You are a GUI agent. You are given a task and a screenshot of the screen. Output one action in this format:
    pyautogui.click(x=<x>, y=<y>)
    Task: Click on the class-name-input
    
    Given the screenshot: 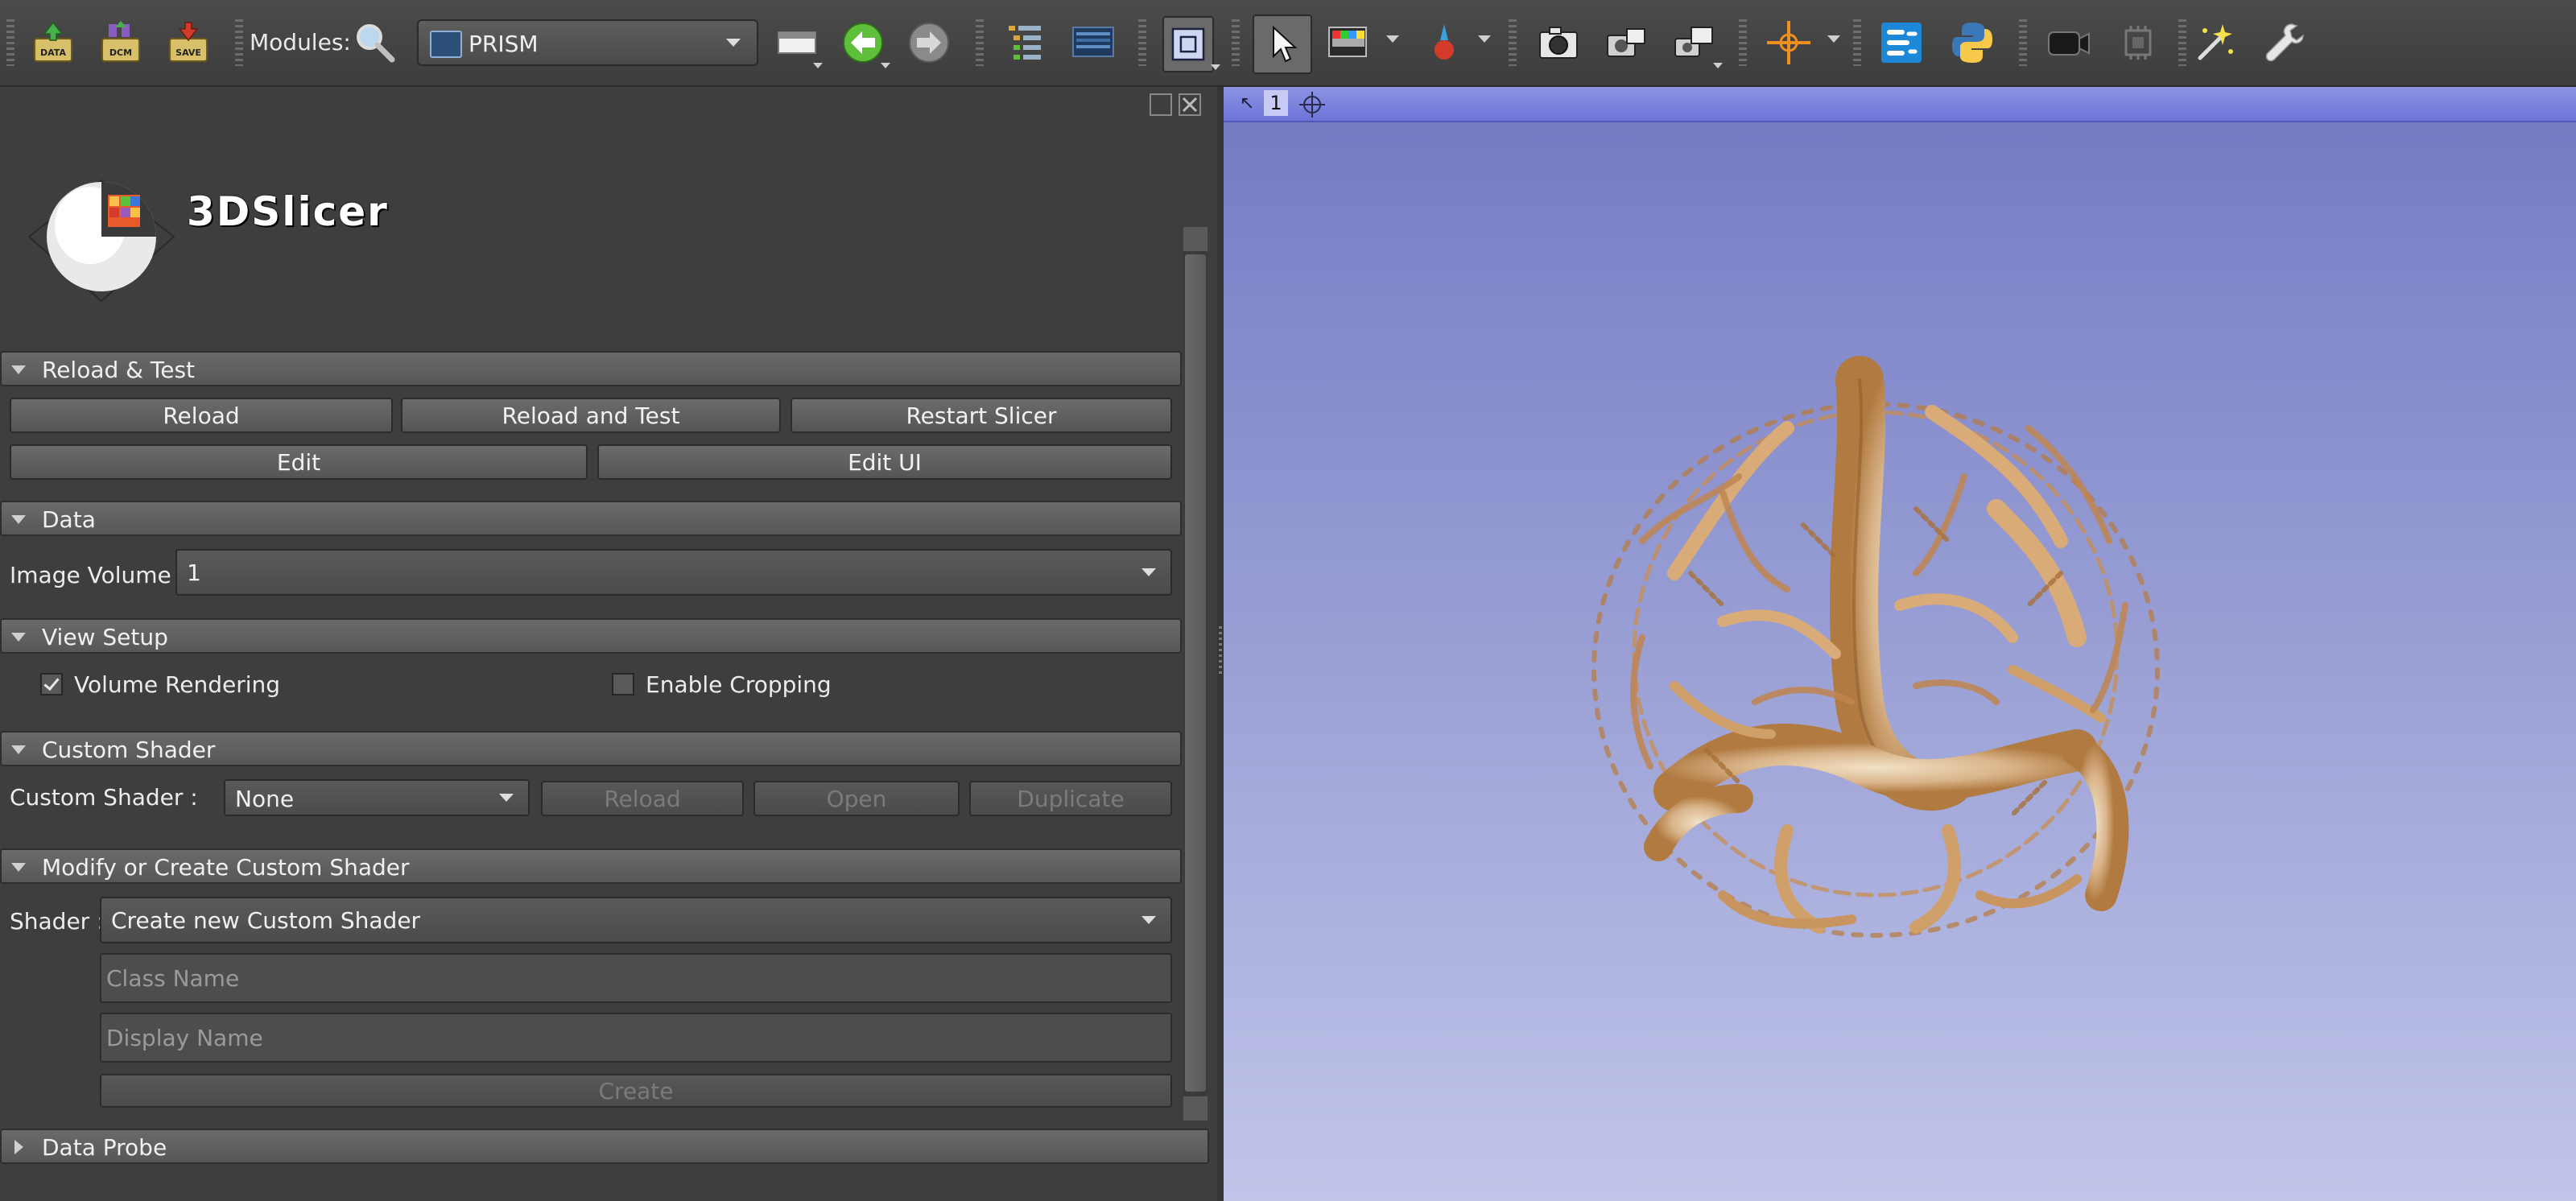 What is the action you would take?
    pyautogui.click(x=635, y=978)
    